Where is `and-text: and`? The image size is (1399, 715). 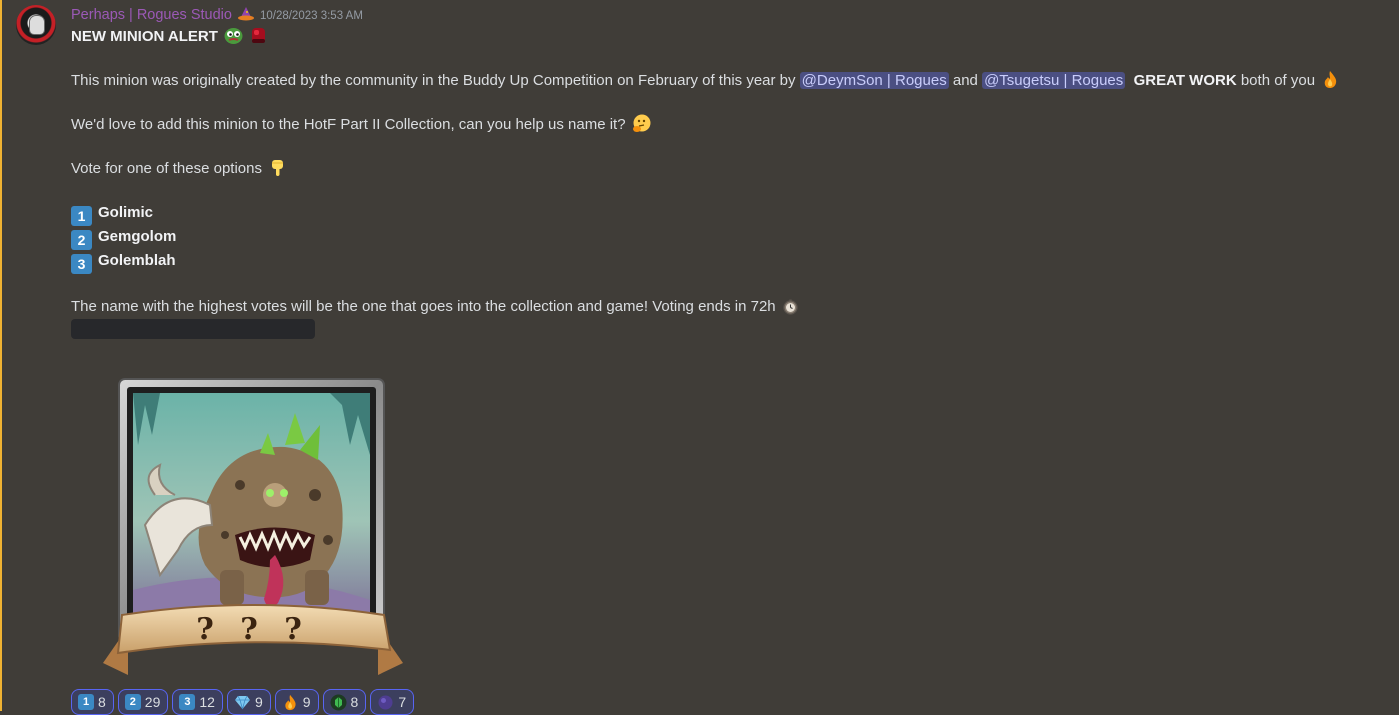
and-text: and is located at coordinates (965, 80).